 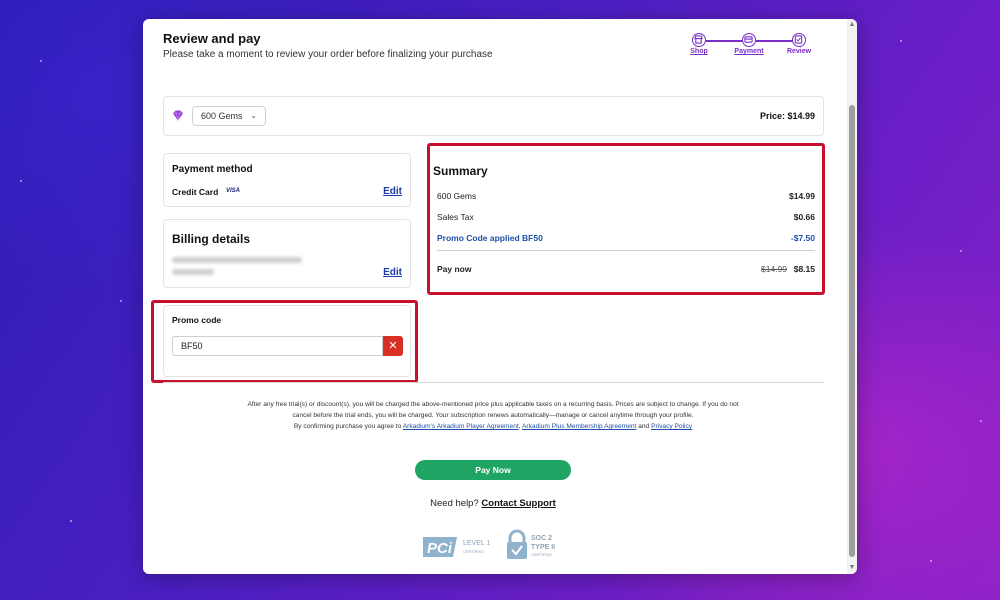 I want to click on soc-certified-text: CERTIFIED, so click(x=541, y=554).